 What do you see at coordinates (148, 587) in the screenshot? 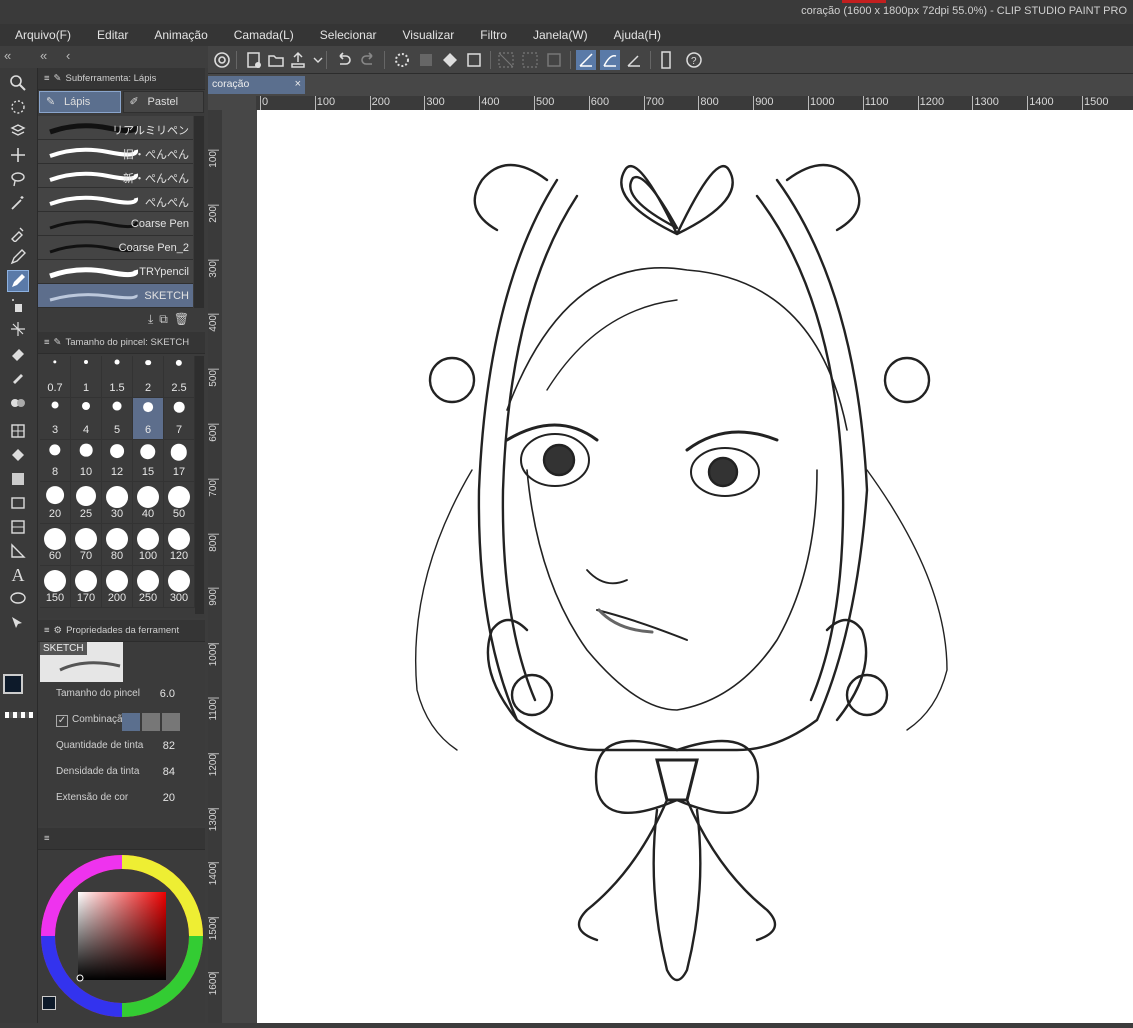
I see `brush-size-option: 250` at bounding box center [148, 587].